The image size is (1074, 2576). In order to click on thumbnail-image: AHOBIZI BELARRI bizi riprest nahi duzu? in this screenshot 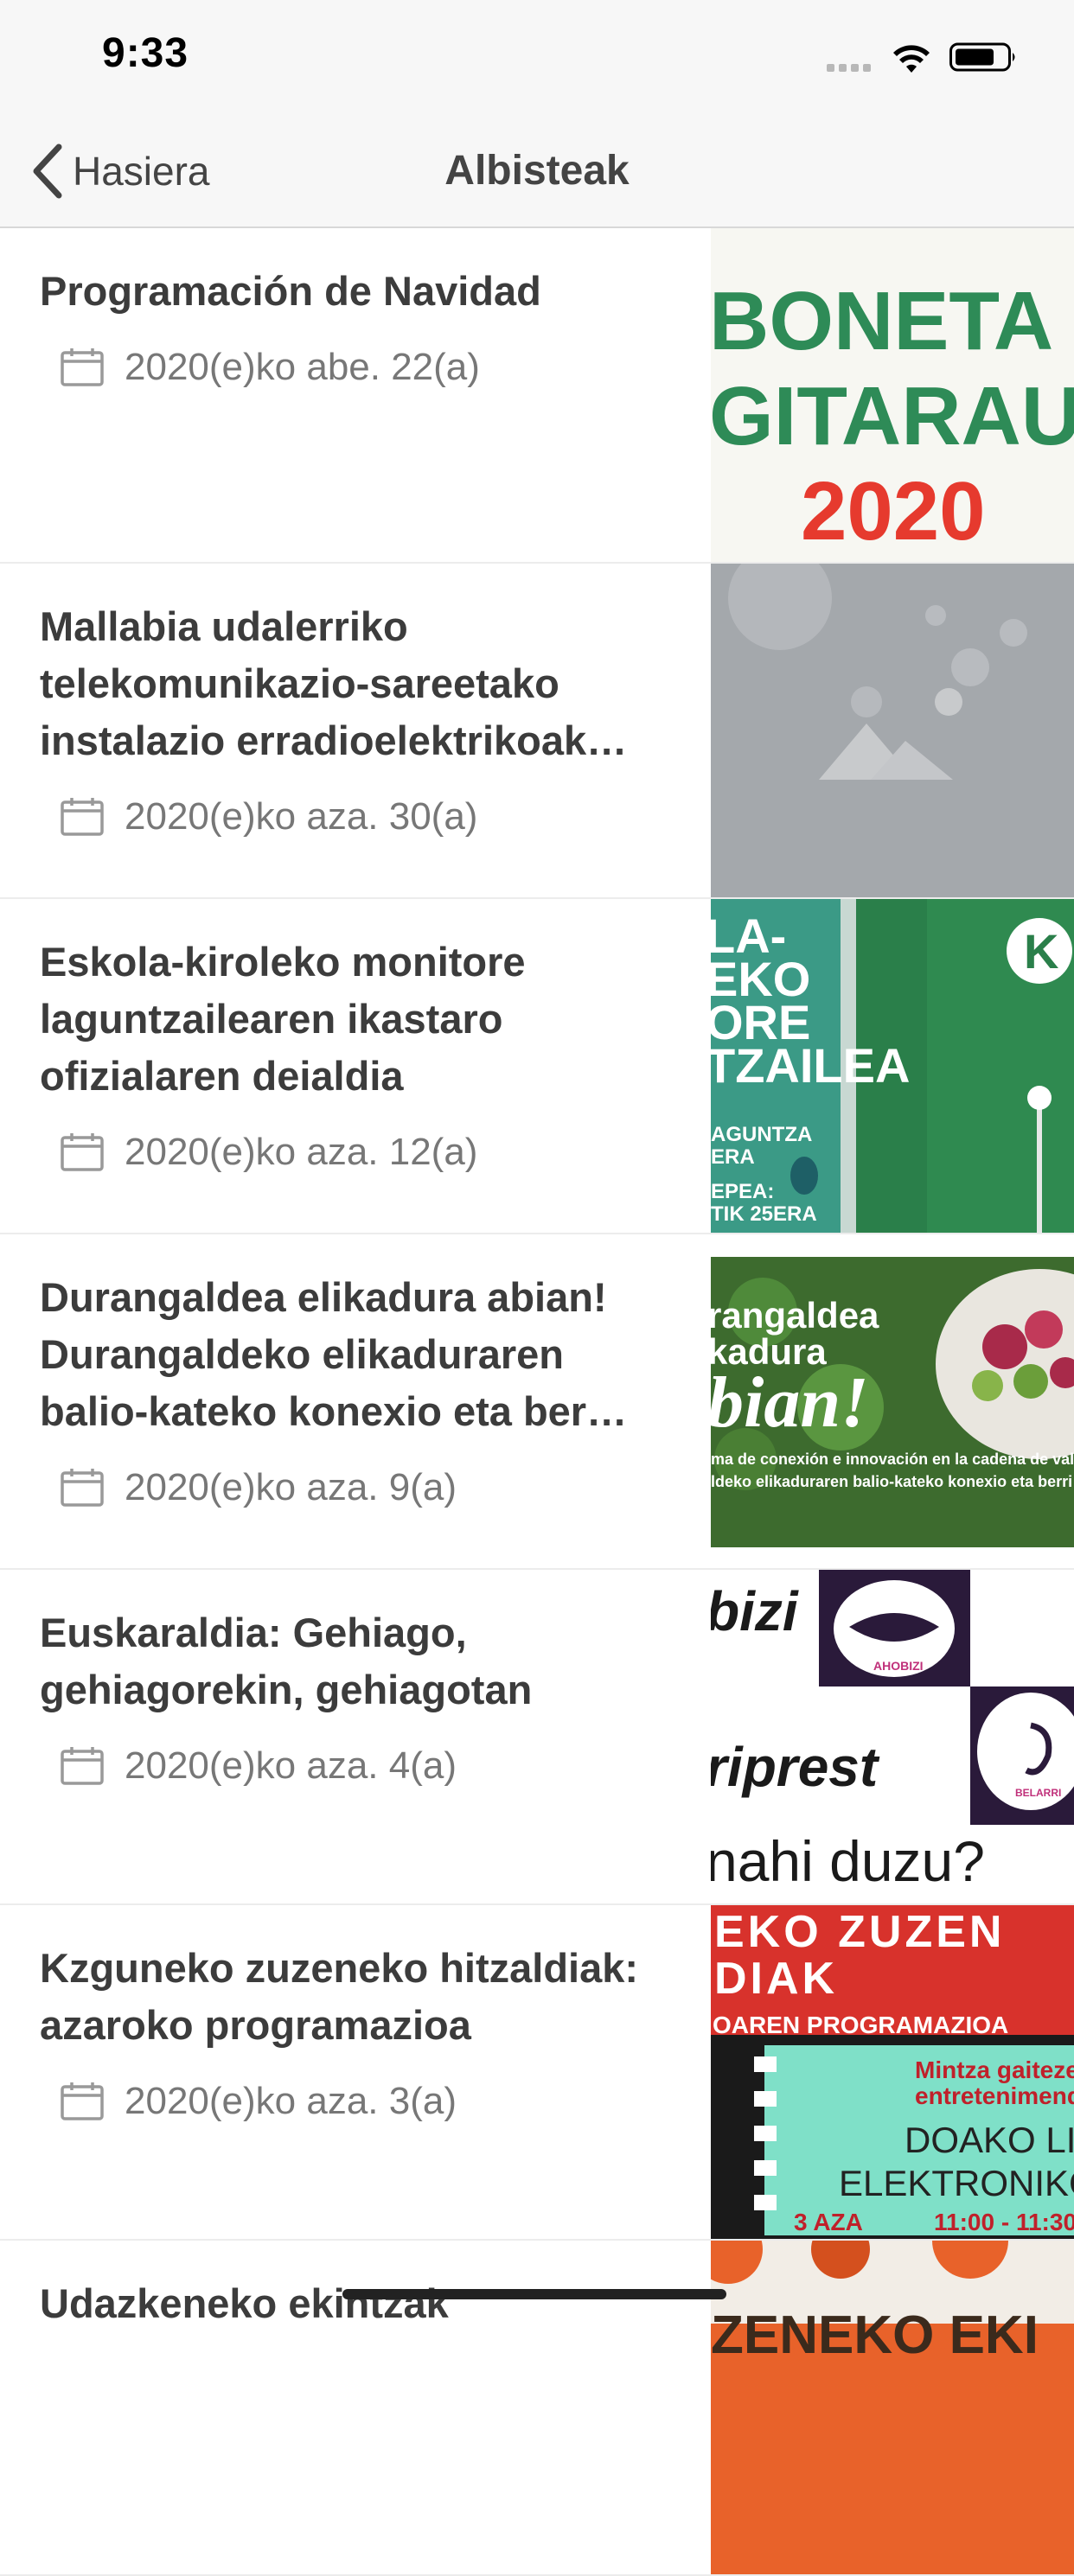, I will do `click(892, 1736)`.